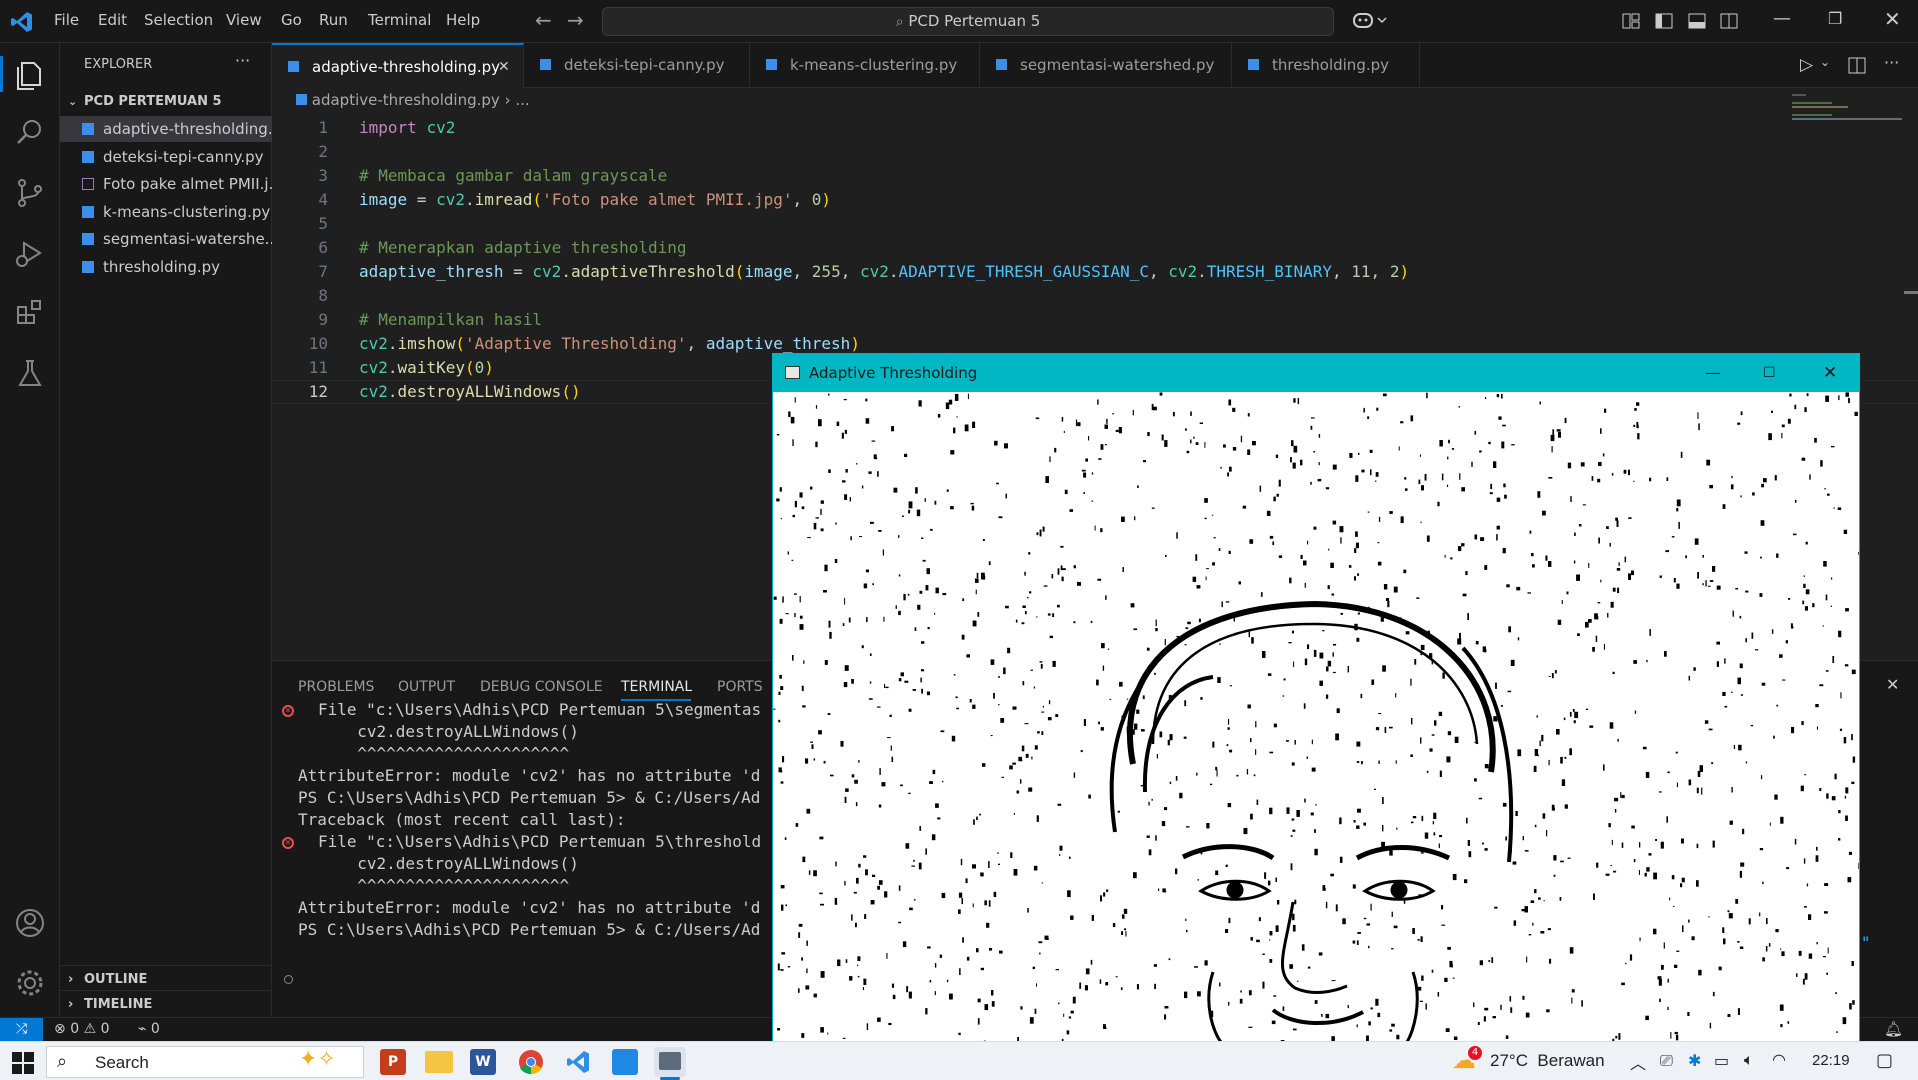  What do you see at coordinates (1729, 21) in the screenshot?
I see `toggle-secondary-sidebar-icon` at bounding box center [1729, 21].